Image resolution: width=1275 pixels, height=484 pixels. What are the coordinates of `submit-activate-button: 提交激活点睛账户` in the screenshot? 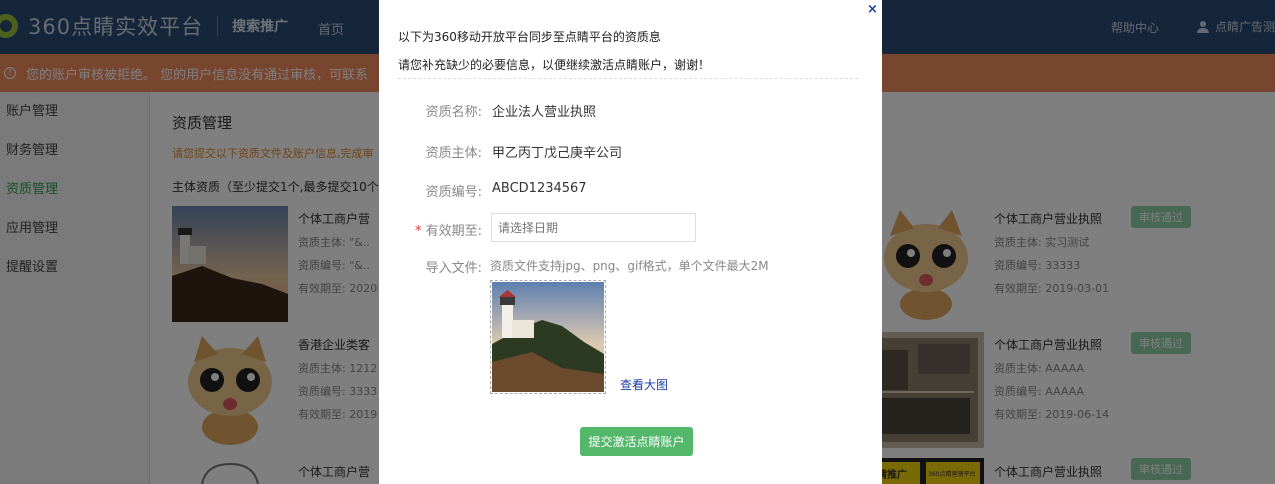 It's located at (636, 441).